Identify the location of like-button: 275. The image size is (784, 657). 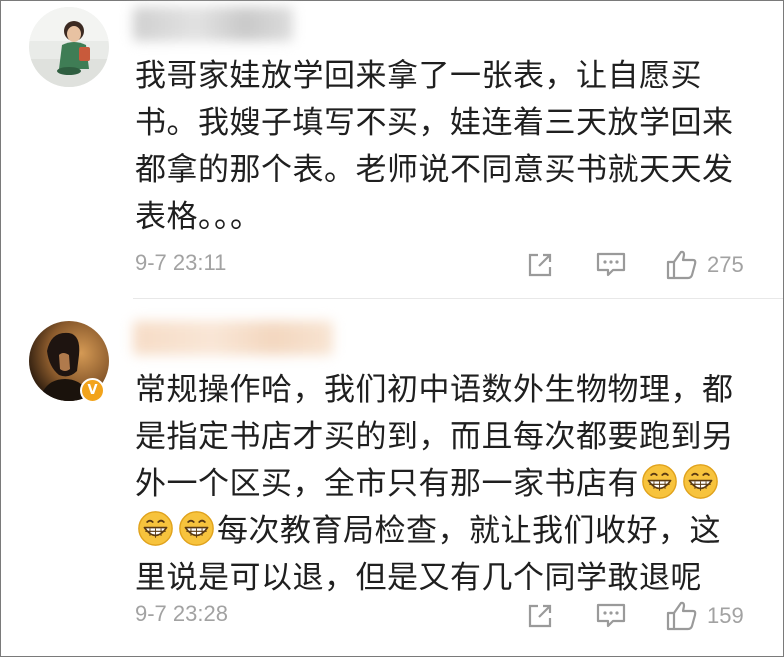
(704, 265).